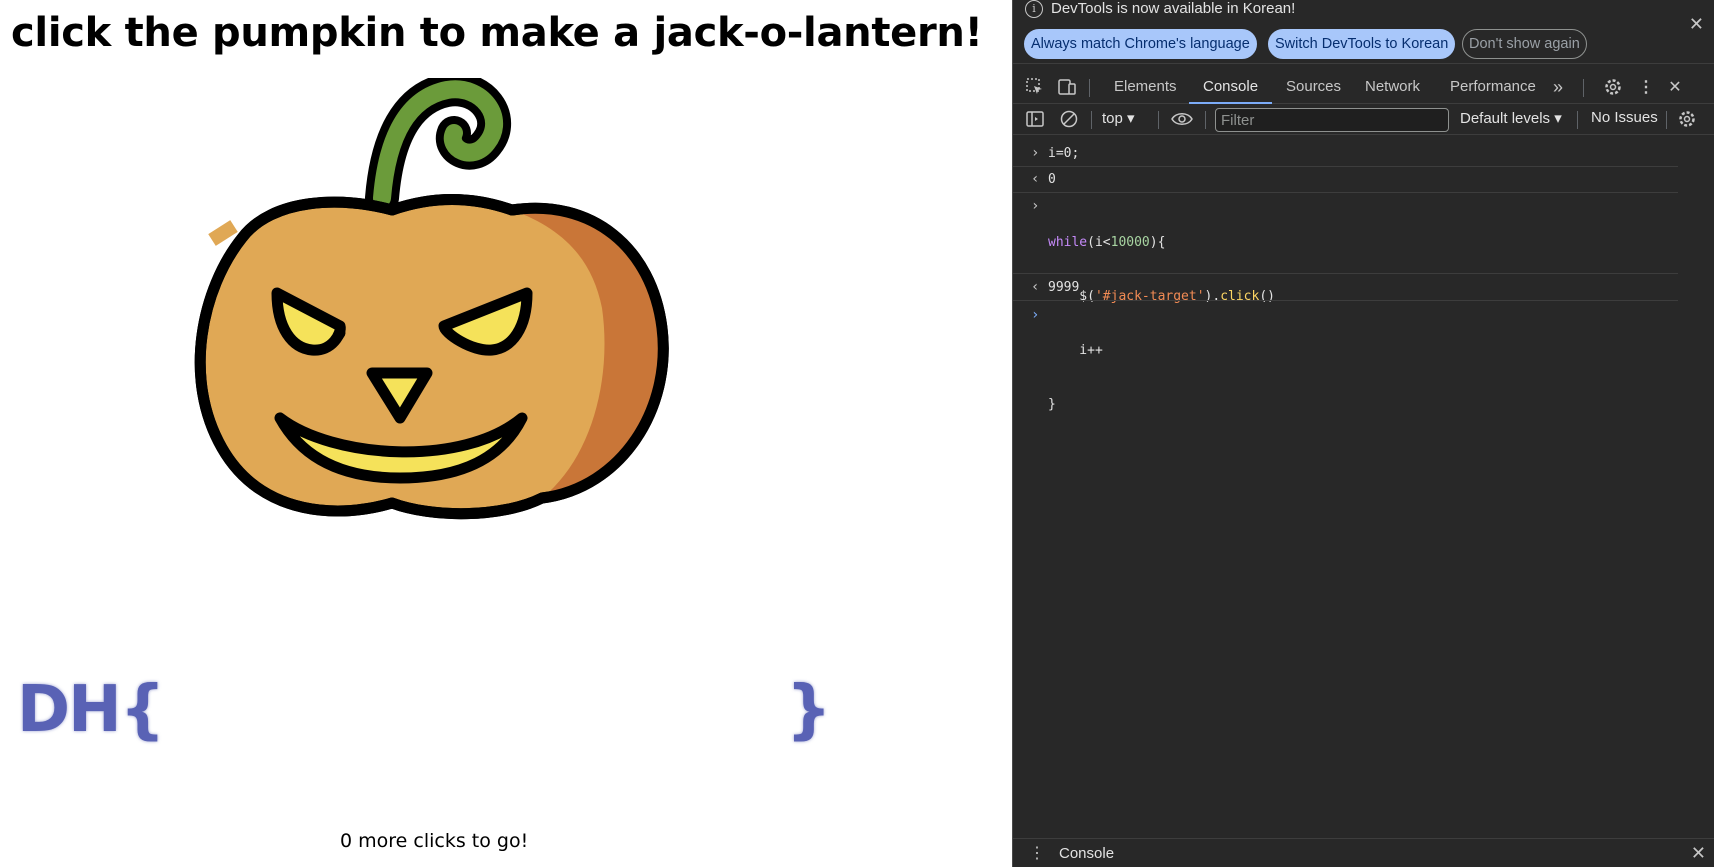 The width and height of the screenshot is (1727, 867). I want to click on console-result: 9999, so click(1064, 287).